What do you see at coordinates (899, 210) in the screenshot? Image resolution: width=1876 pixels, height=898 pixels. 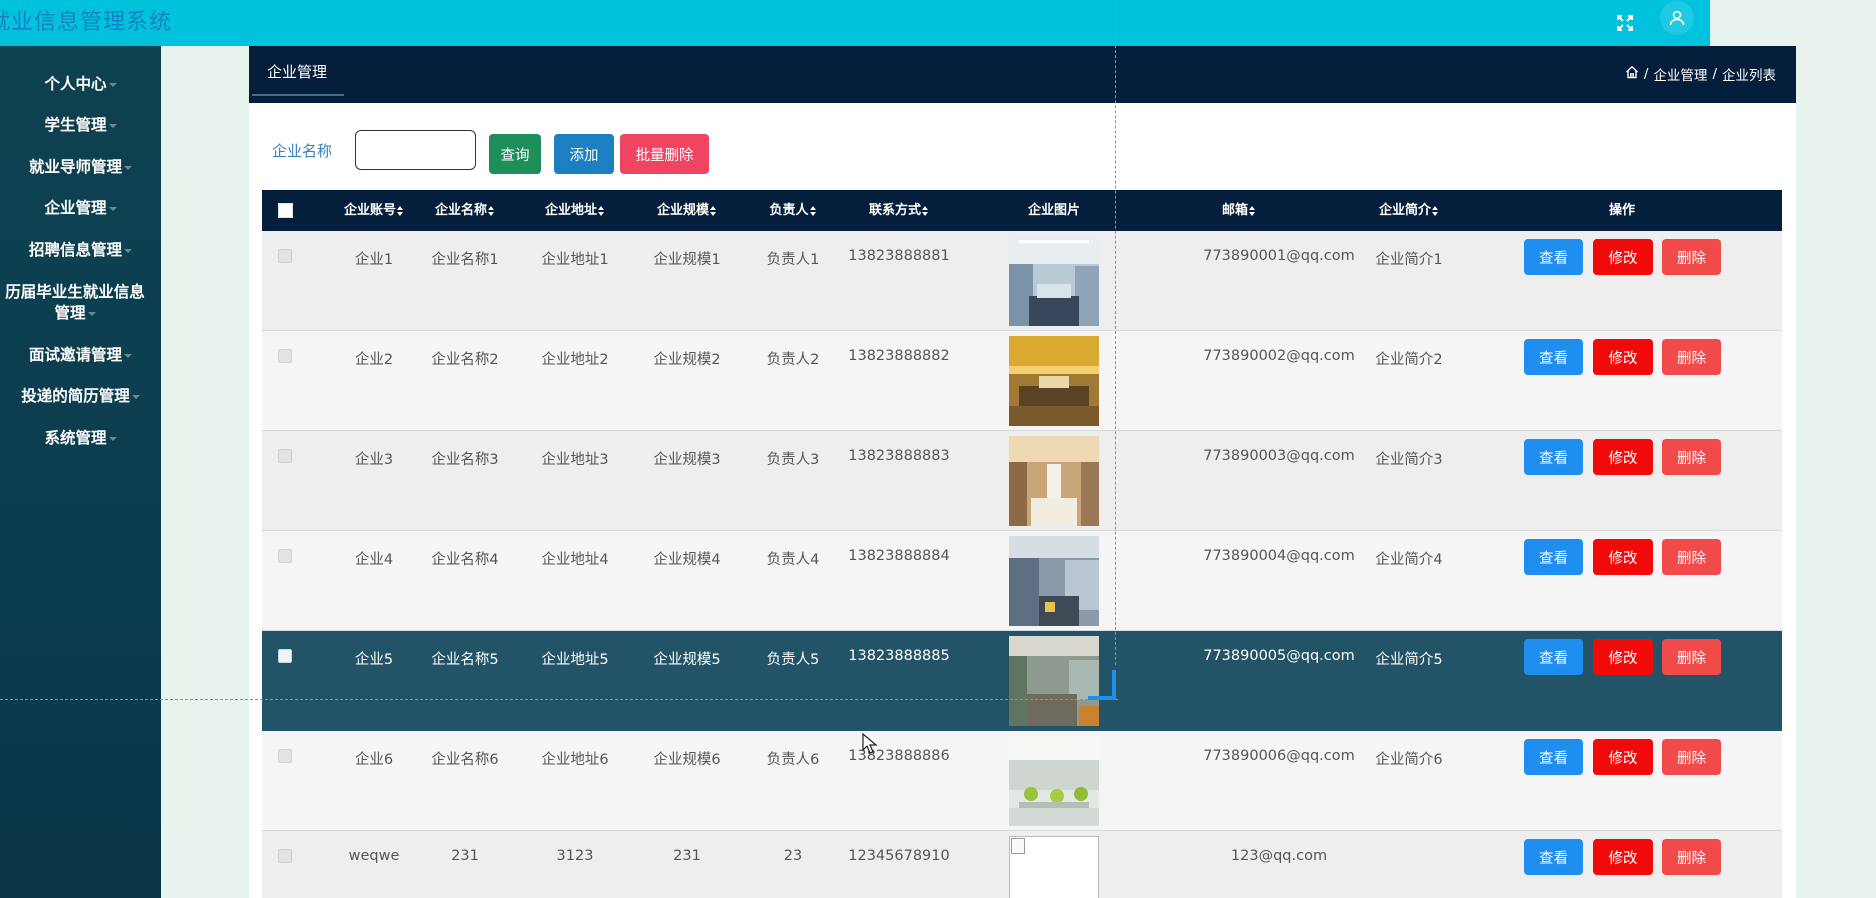 I see `column-header-phone: 联系方式` at bounding box center [899, 210].